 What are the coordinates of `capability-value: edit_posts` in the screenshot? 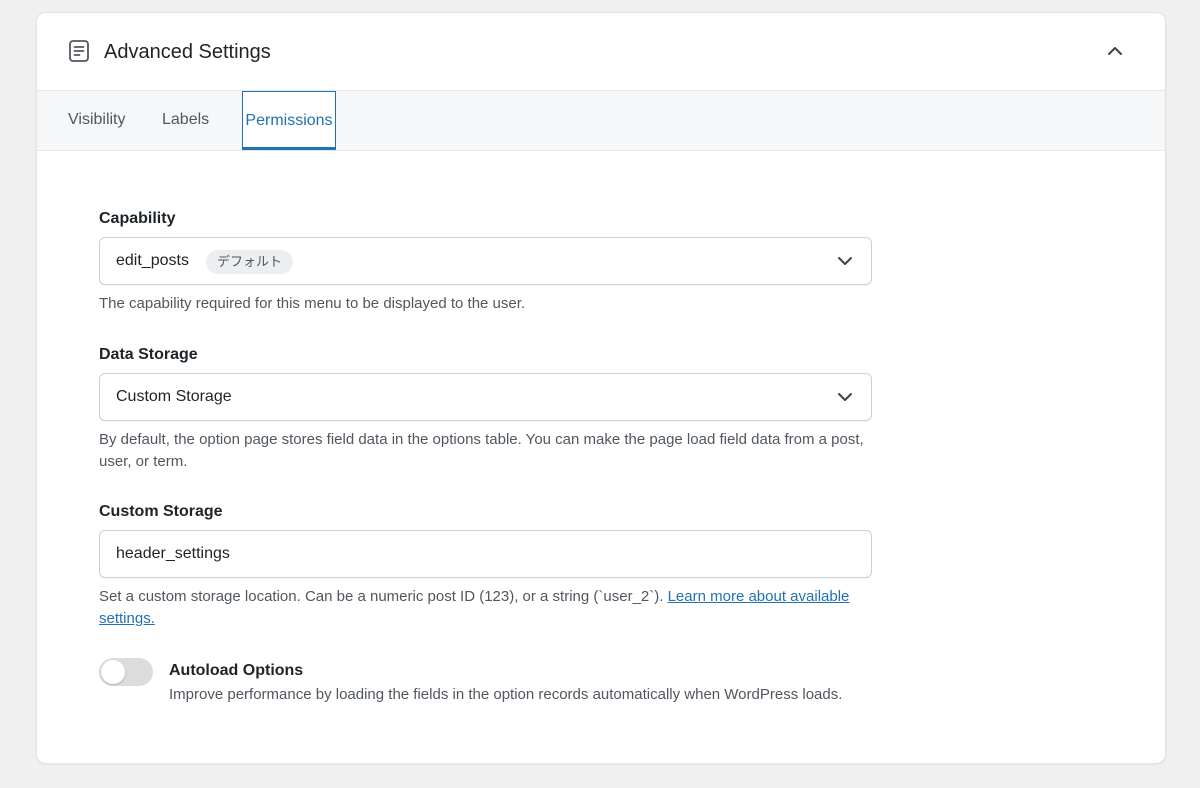 It's located at (152, 260).